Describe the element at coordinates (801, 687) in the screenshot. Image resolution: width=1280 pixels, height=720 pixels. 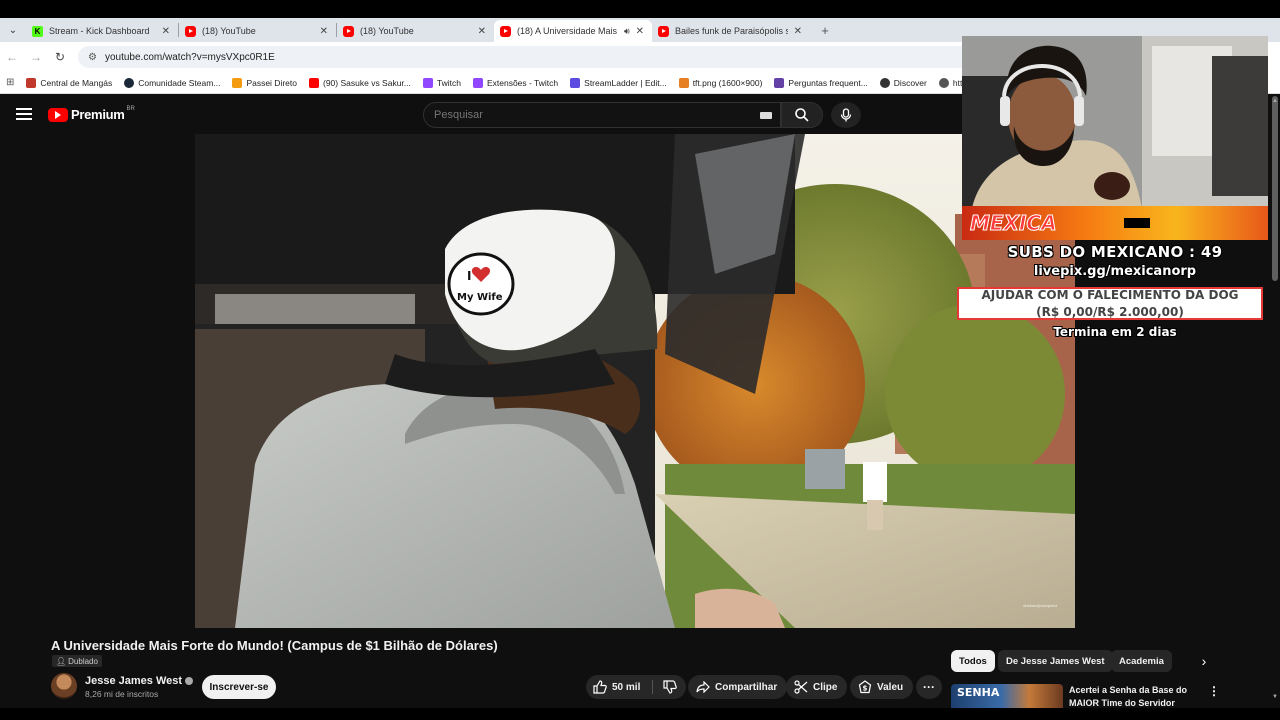
I see `scissors-icon` at that location.